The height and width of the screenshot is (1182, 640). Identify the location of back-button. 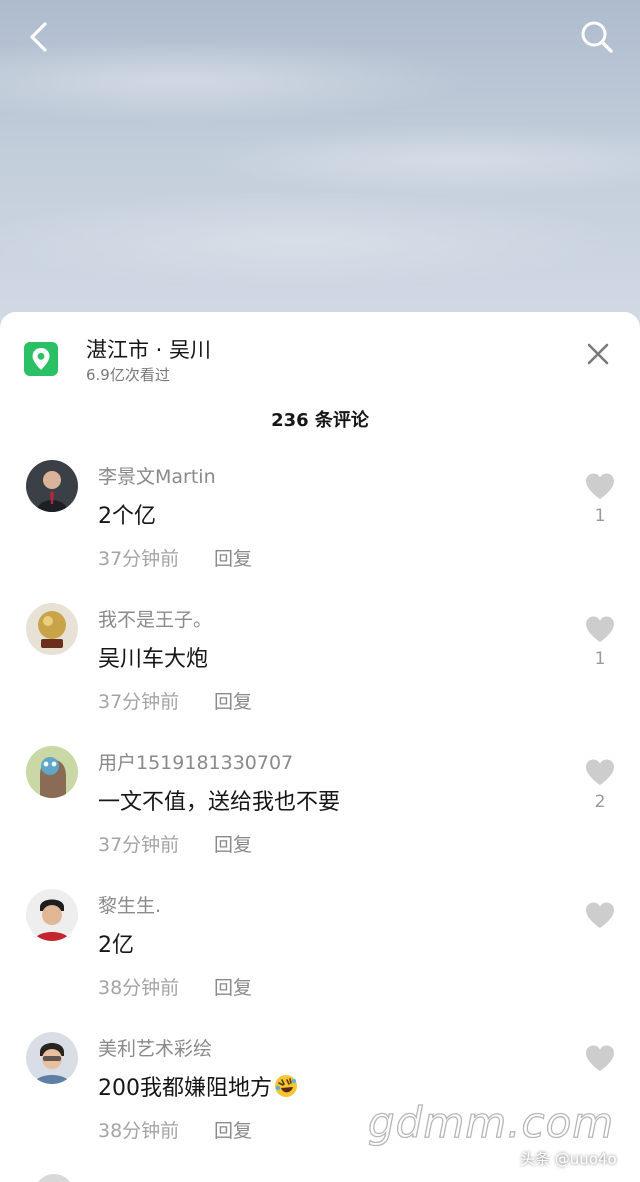
(39, 37).